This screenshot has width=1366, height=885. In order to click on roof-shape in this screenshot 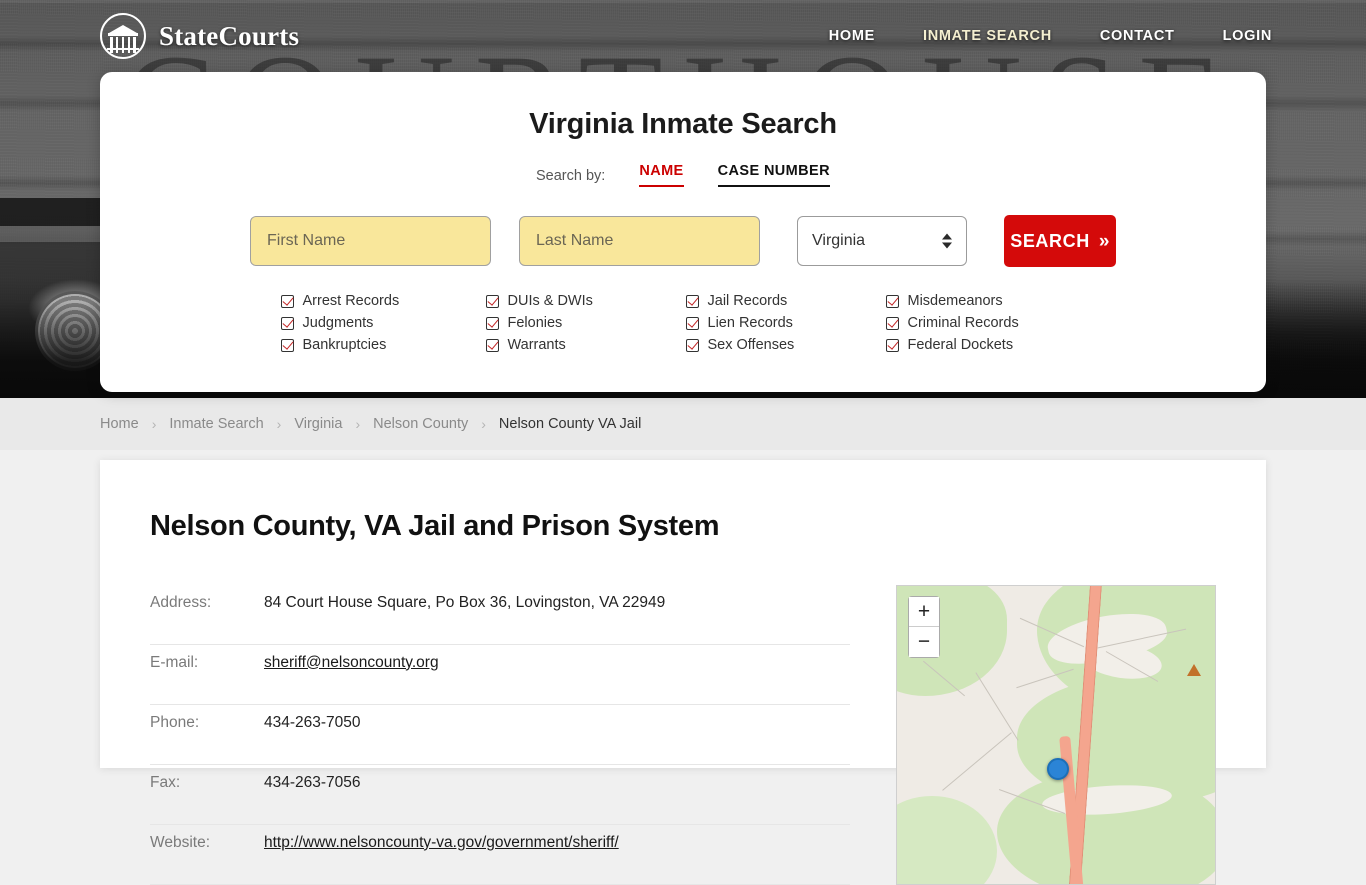, I will do `click(123, 29)`.